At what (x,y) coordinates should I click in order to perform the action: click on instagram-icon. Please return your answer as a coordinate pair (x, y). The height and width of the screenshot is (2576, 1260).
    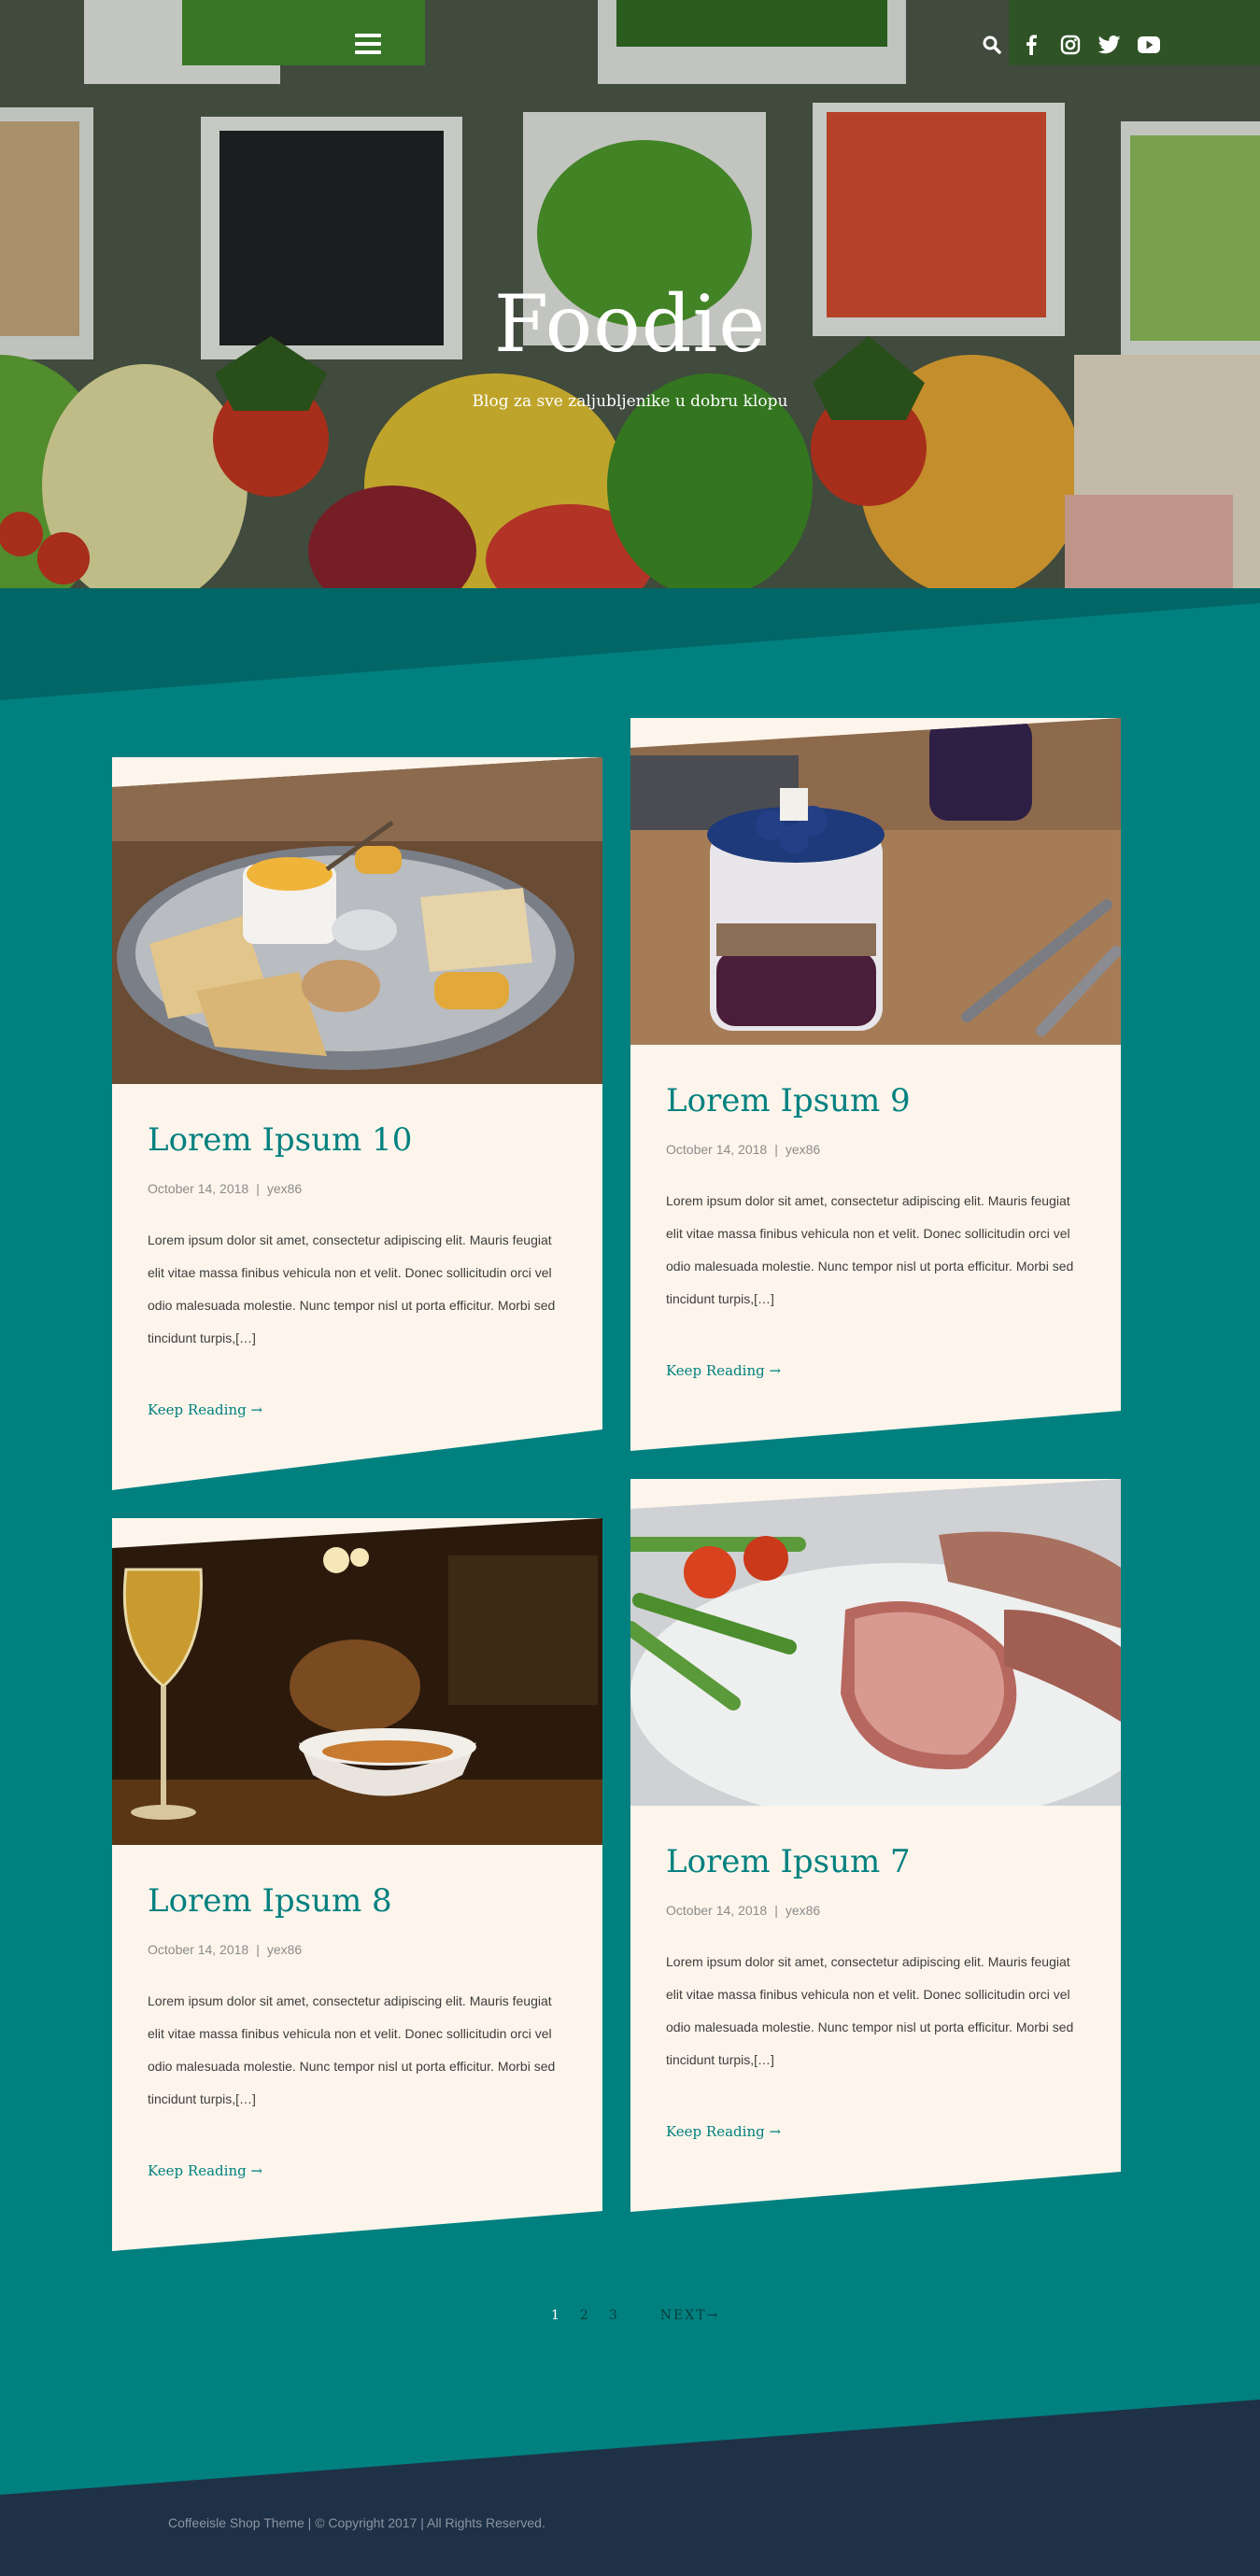
    Looking at the image, I should click on (1070, 45).